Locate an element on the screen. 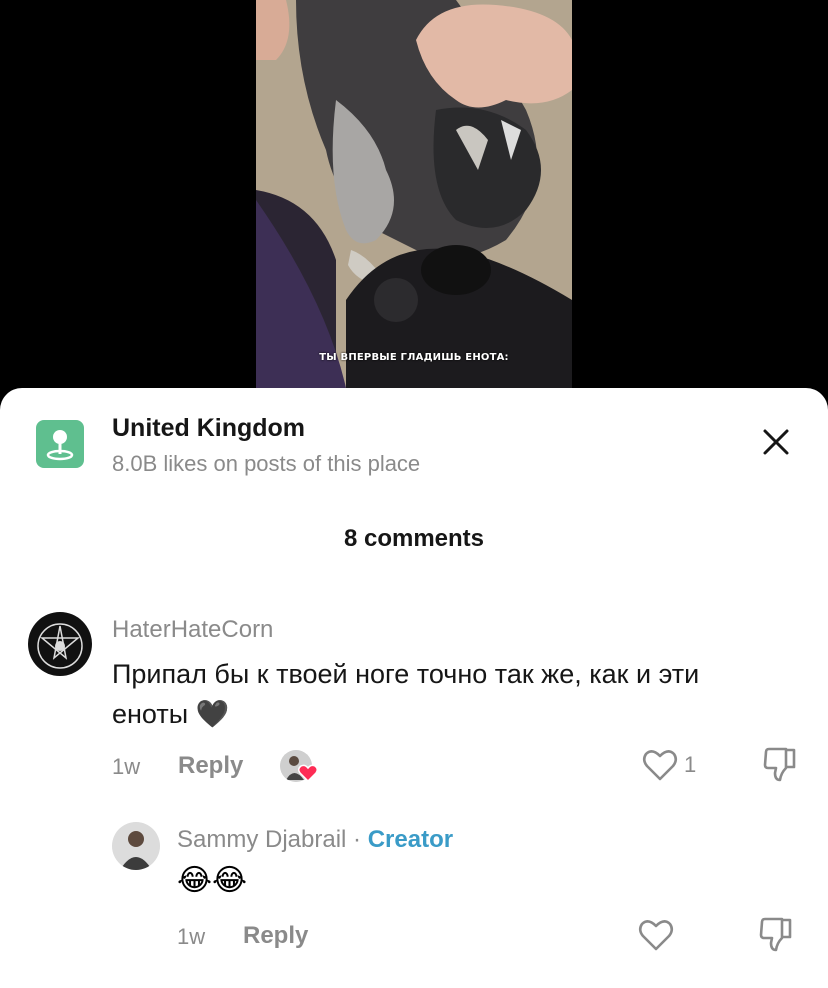 The width and height of the screenshot is (828, 988). reply-dislike-button is located at coordinates (776, 937).